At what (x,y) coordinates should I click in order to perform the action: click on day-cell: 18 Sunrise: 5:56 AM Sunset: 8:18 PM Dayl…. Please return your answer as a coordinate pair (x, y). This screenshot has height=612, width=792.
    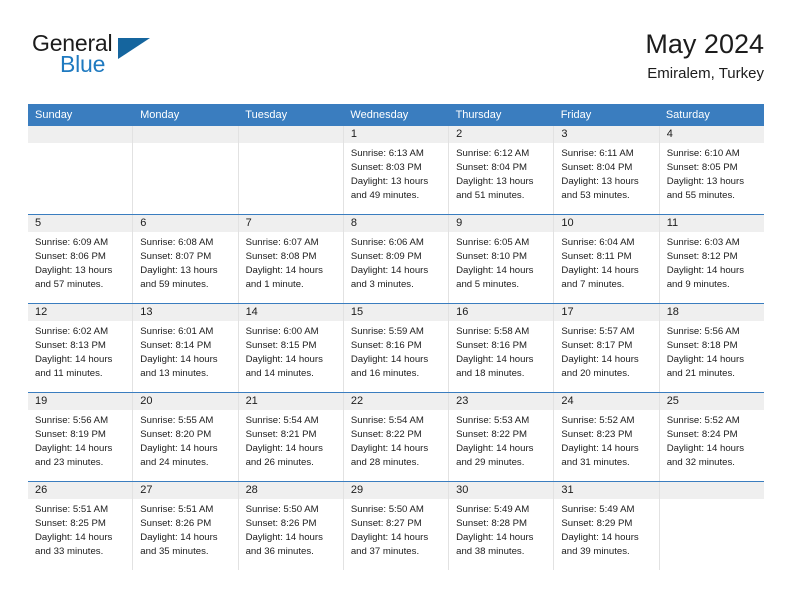
    Looking at the image, I should click on (711, 348).